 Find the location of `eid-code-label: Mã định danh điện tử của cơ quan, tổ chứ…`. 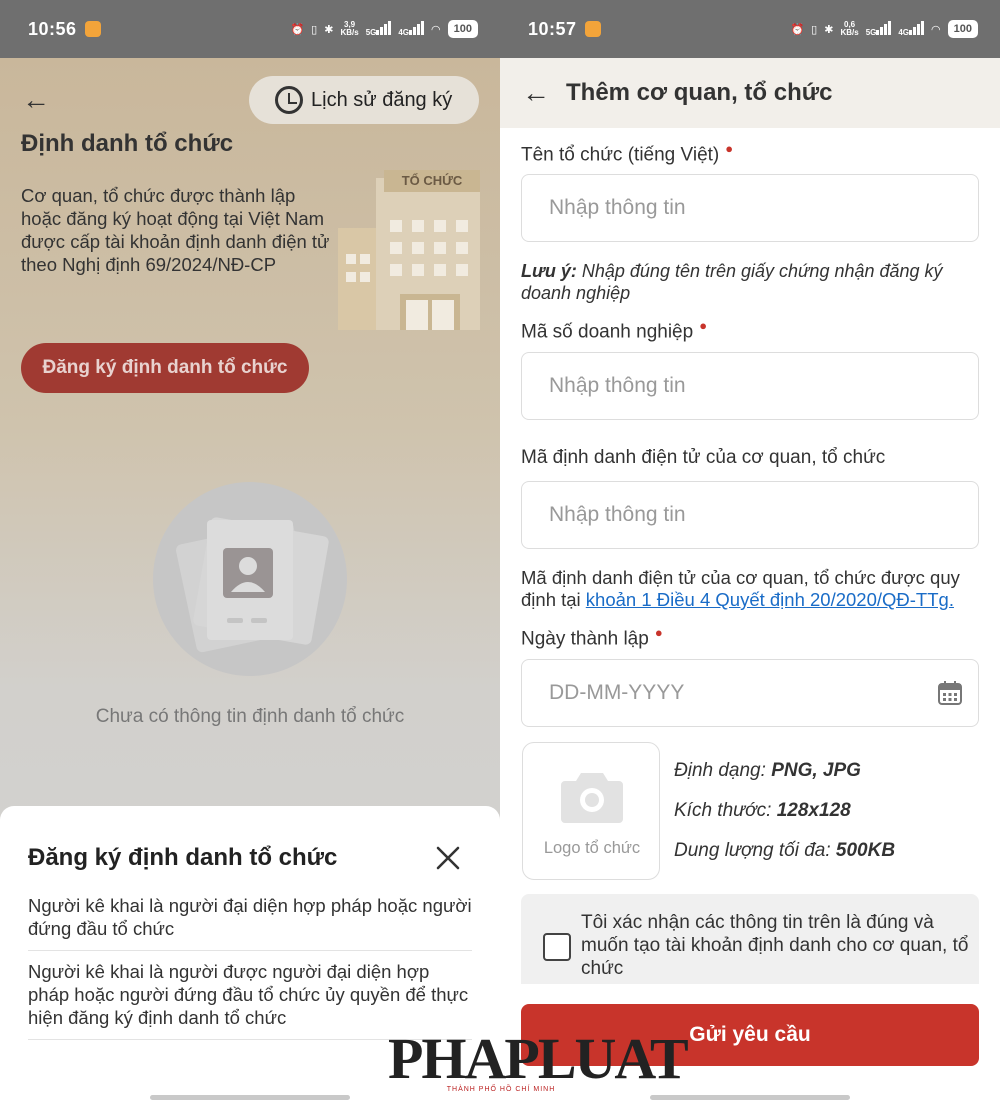

eid-code-label: Mã định danh điện tử của cơ quan, tổ chứ… is located at coordinates (703, 457).